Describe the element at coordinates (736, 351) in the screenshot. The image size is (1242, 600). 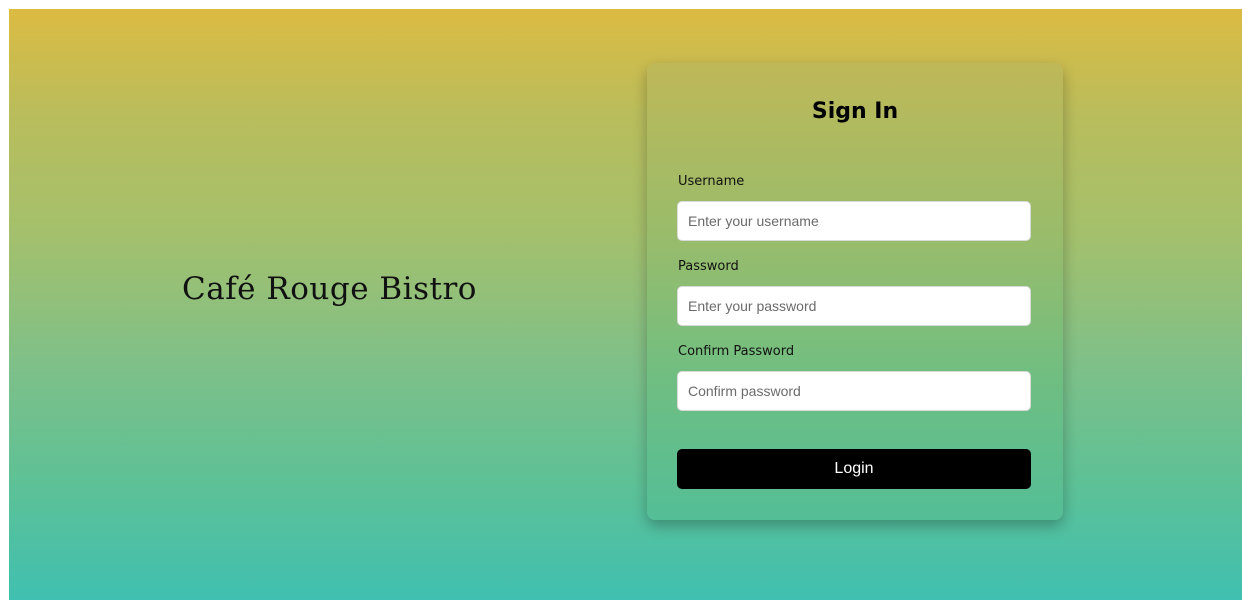
I see `confirm-password-label: Confirm Password` at that location.